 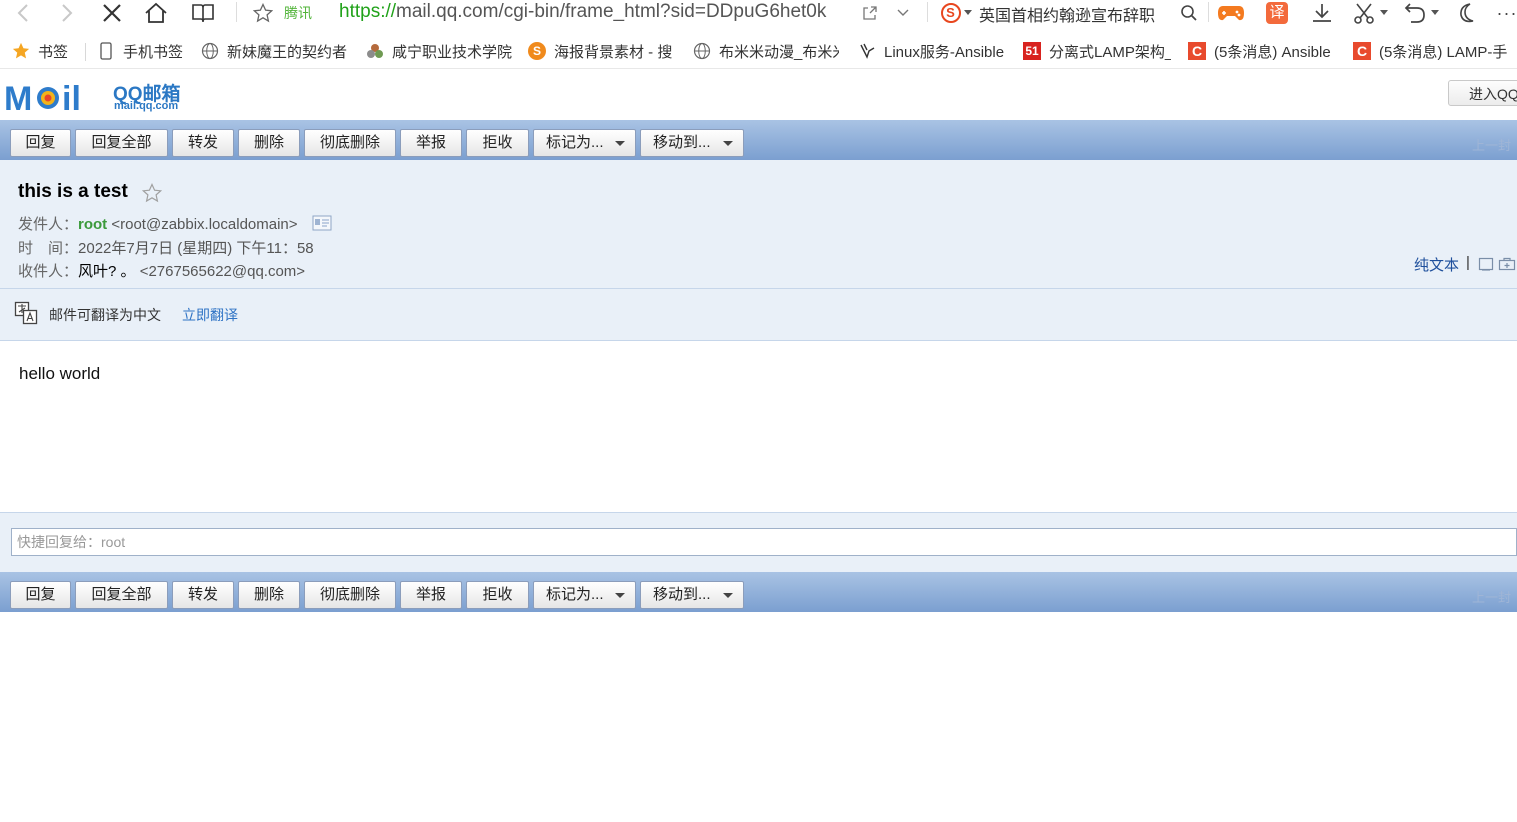 What do you see at coordinates (439, 51) in the screenshot?
I see `bookmark-item: 咸宁职业技术学院` at bounding box center [439, 51].